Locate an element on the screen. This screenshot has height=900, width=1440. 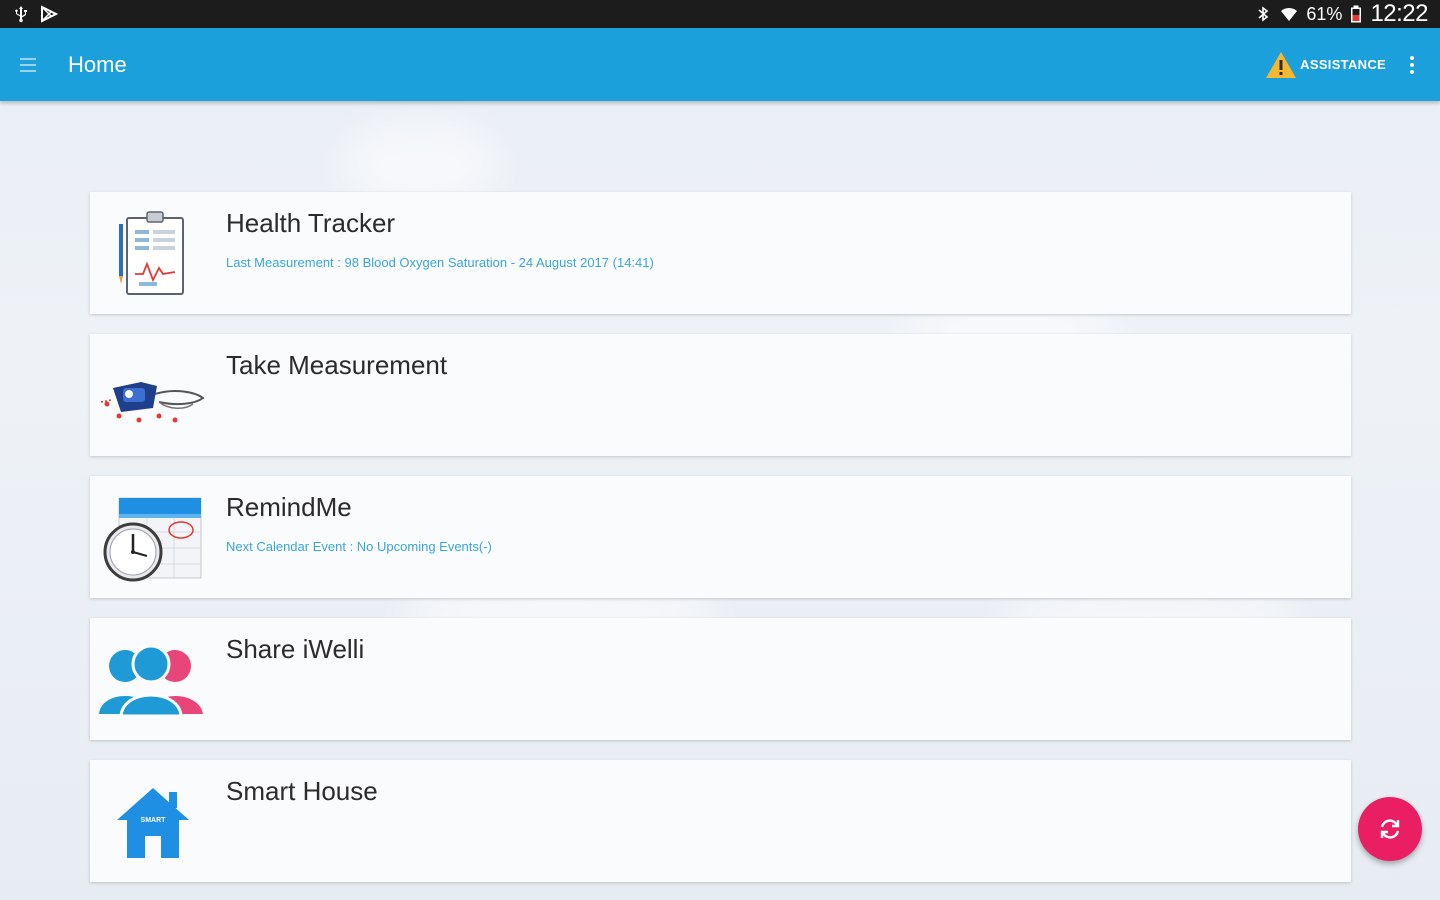
smart-house-icon-label: SMART is located at coordinates (154, 820).